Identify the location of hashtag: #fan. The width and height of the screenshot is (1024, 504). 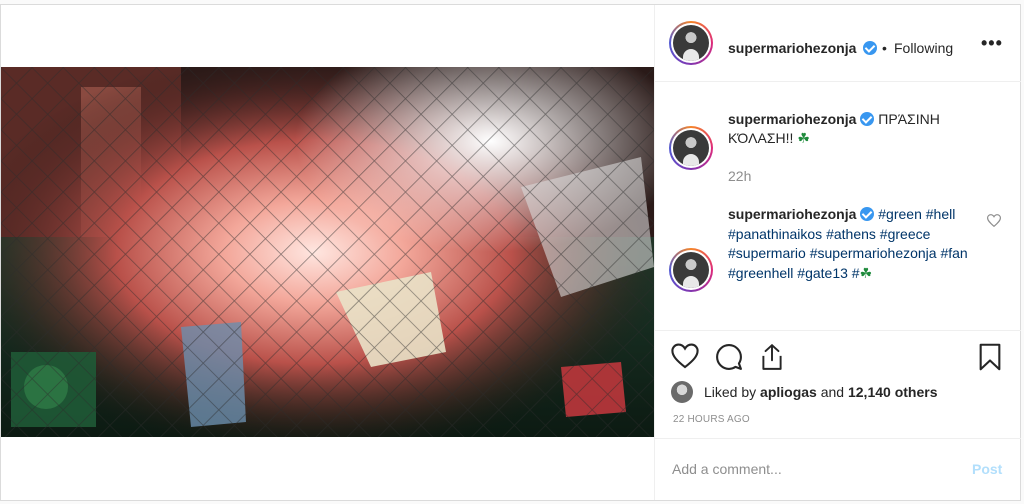
(953, 253).